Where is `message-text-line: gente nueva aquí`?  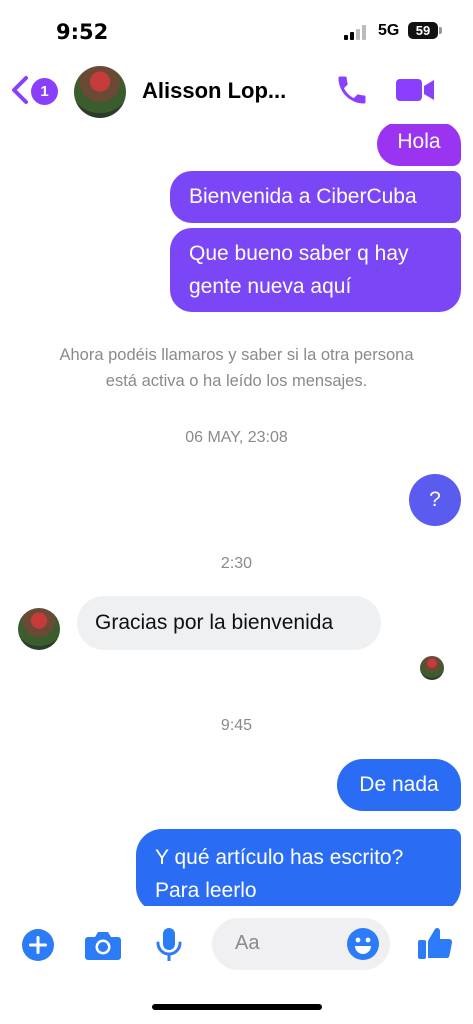
message-text-line: gente nueva aquí is located at coordinates (270, 286).